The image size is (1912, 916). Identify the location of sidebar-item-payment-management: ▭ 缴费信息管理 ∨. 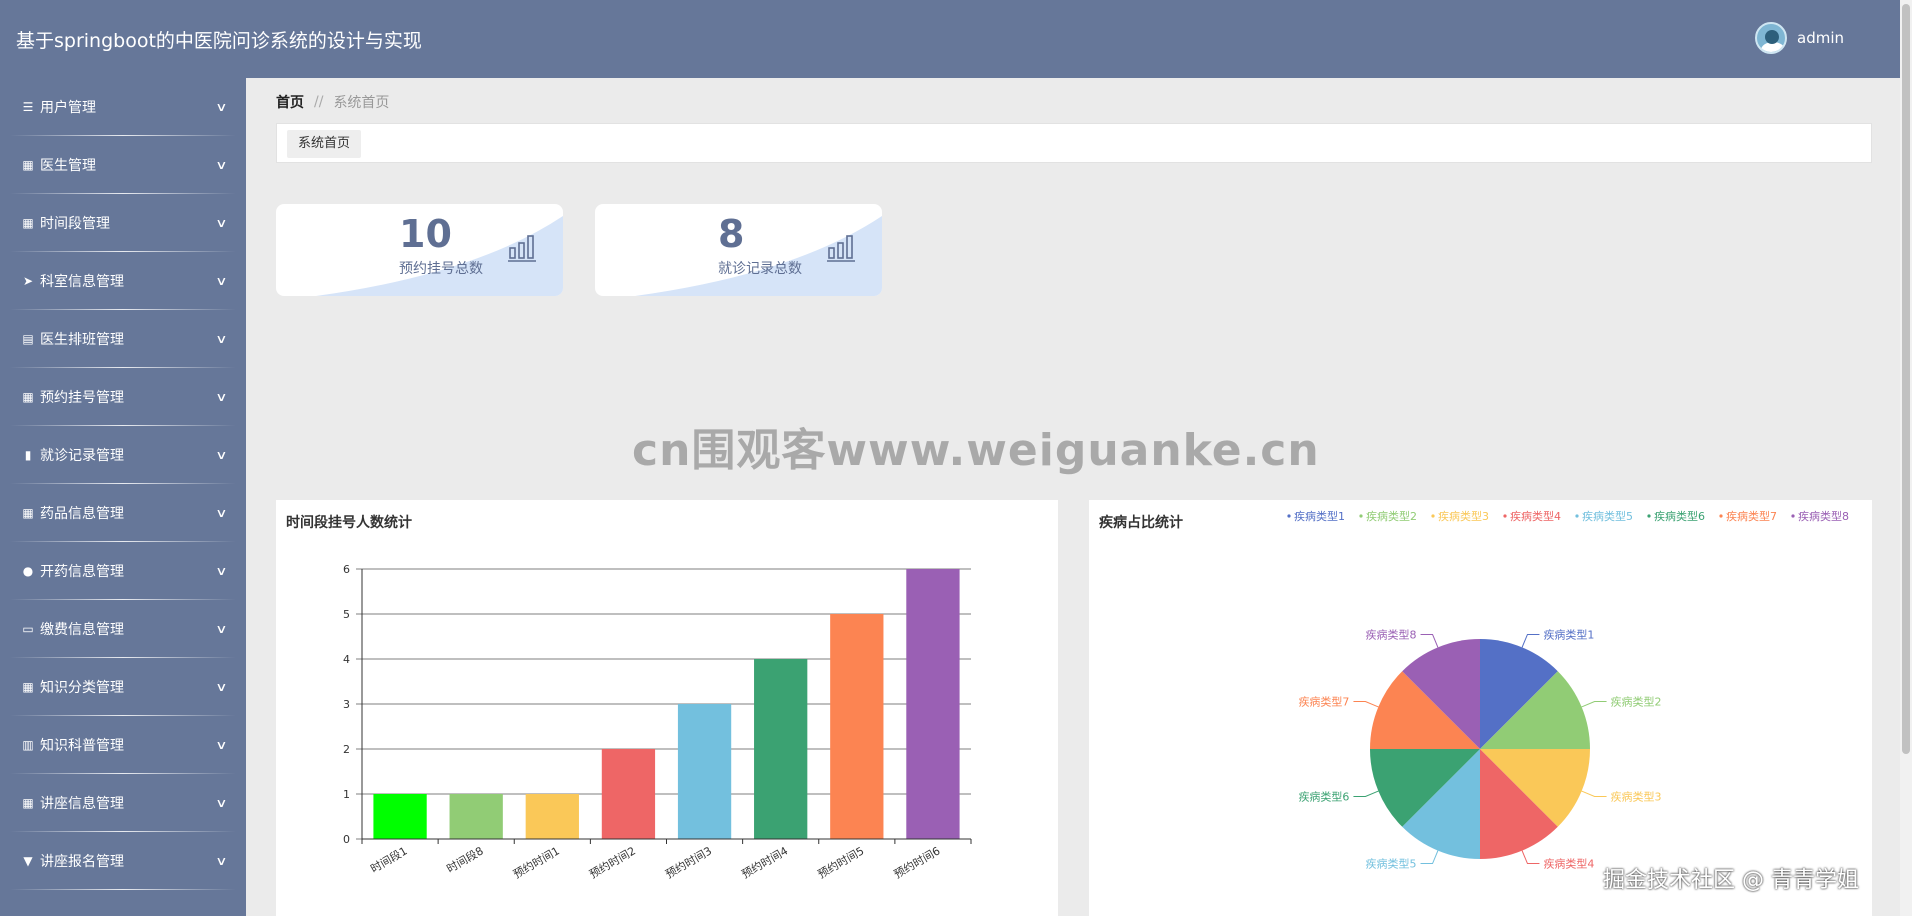
(123, 629).